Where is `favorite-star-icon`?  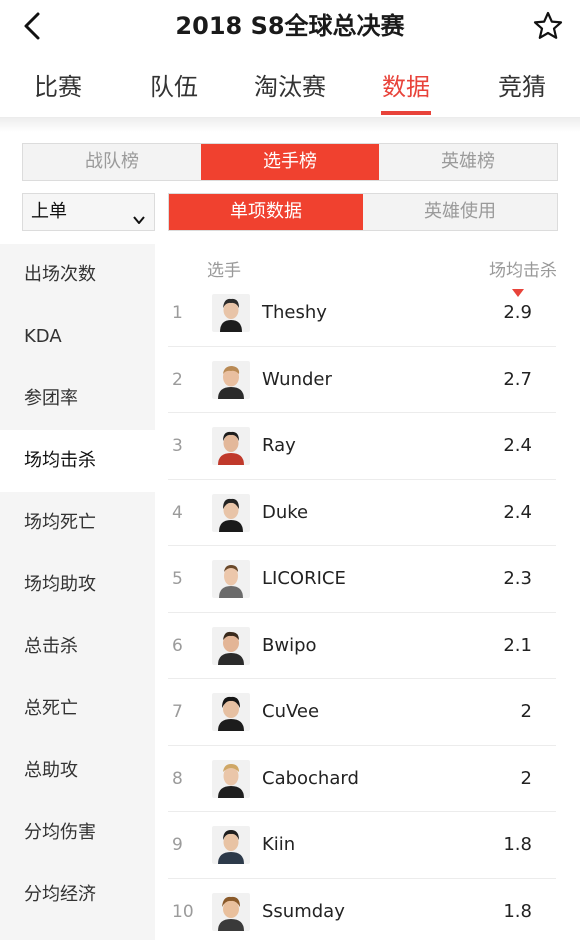 favorite-star-icon is located at coordinates (548, 26).